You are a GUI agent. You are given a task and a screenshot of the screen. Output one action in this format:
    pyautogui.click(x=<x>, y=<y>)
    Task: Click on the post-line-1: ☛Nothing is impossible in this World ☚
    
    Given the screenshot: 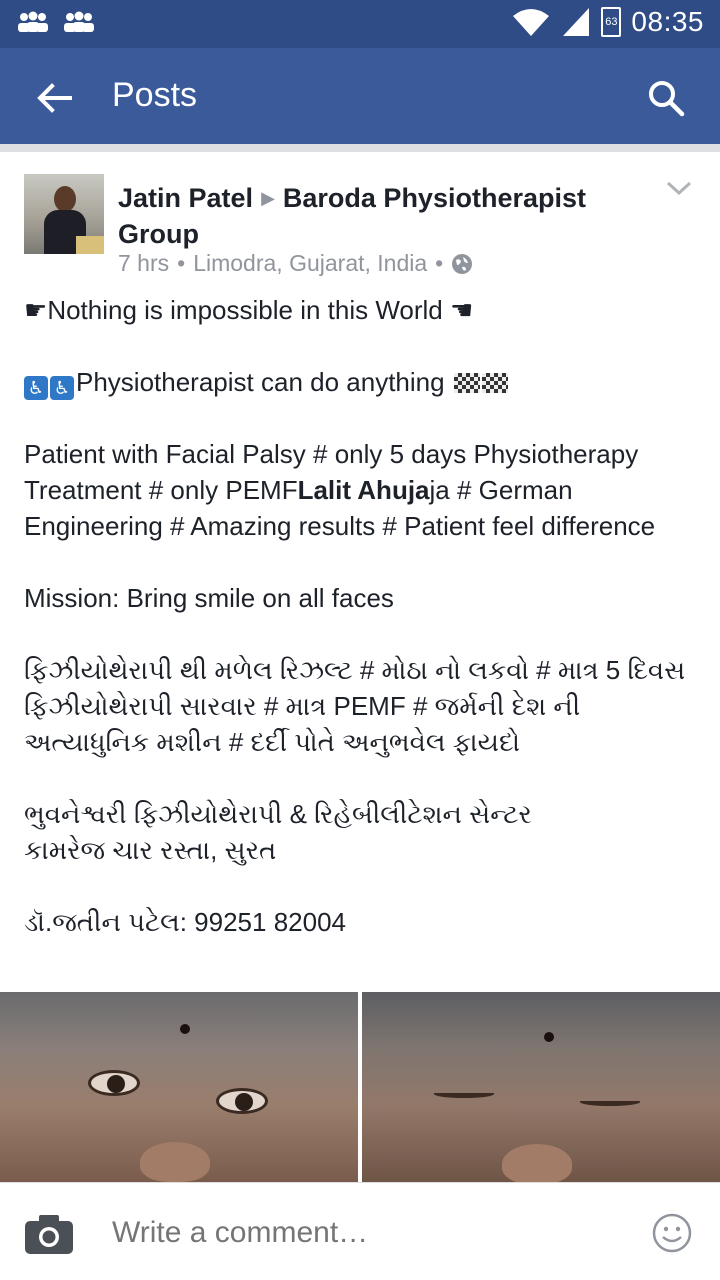 What is the action you would take?
    pyautogui.click(x=360, y=310)
    